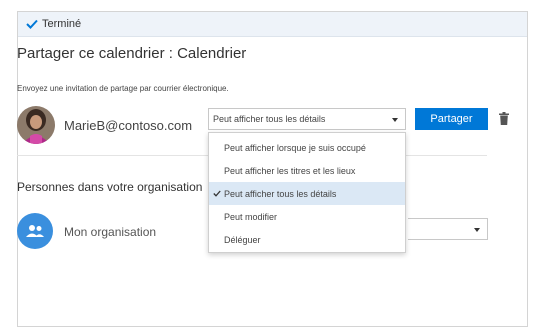 This screenshot has width=536, height=327. What do you see at coordinates (290, 170) in the screenshot?
I see `option-label: Peut afficher les titres et les lieux` at bounding box center [290, 170].